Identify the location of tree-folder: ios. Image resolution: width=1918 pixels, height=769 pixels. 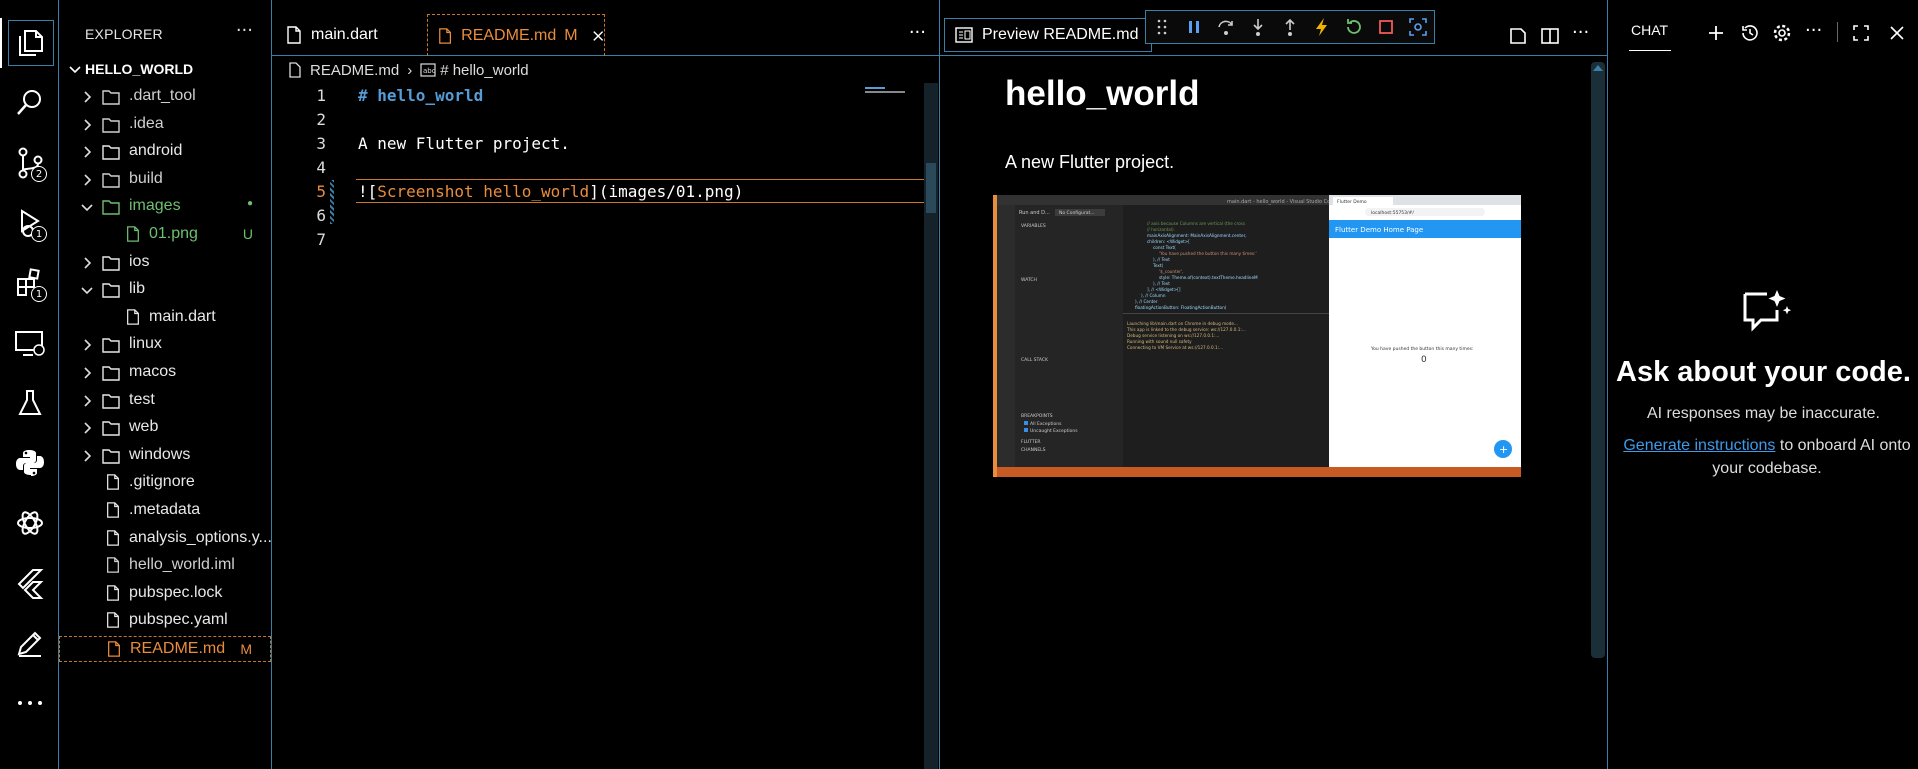
(165, 263).